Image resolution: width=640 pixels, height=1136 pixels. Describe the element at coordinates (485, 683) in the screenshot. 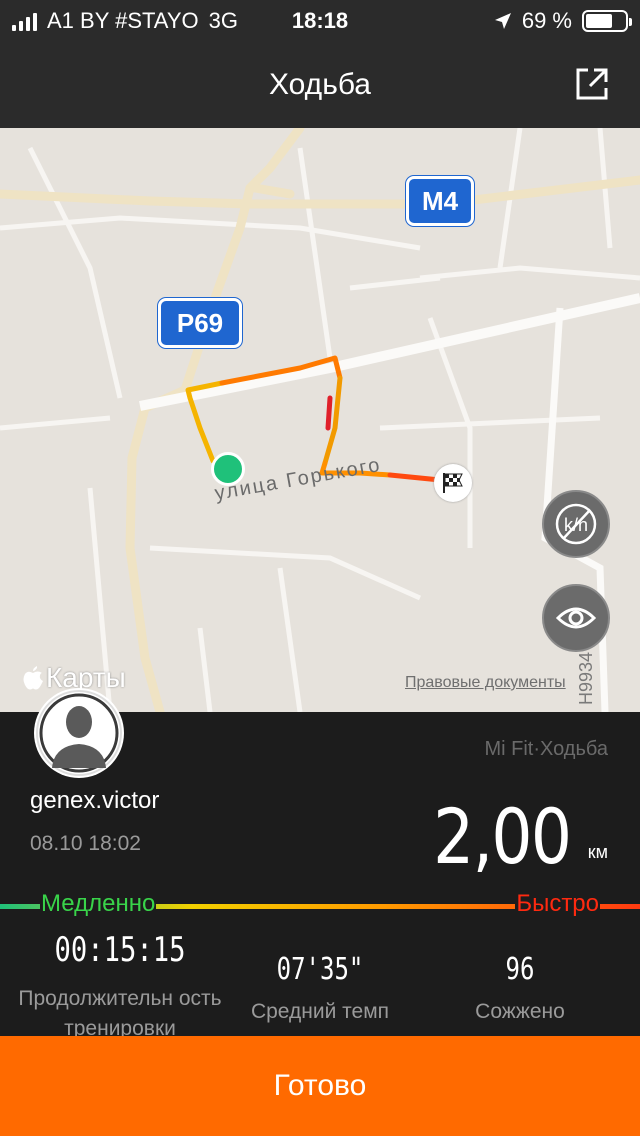

I see `legal-link: Правовые документы` at that location.